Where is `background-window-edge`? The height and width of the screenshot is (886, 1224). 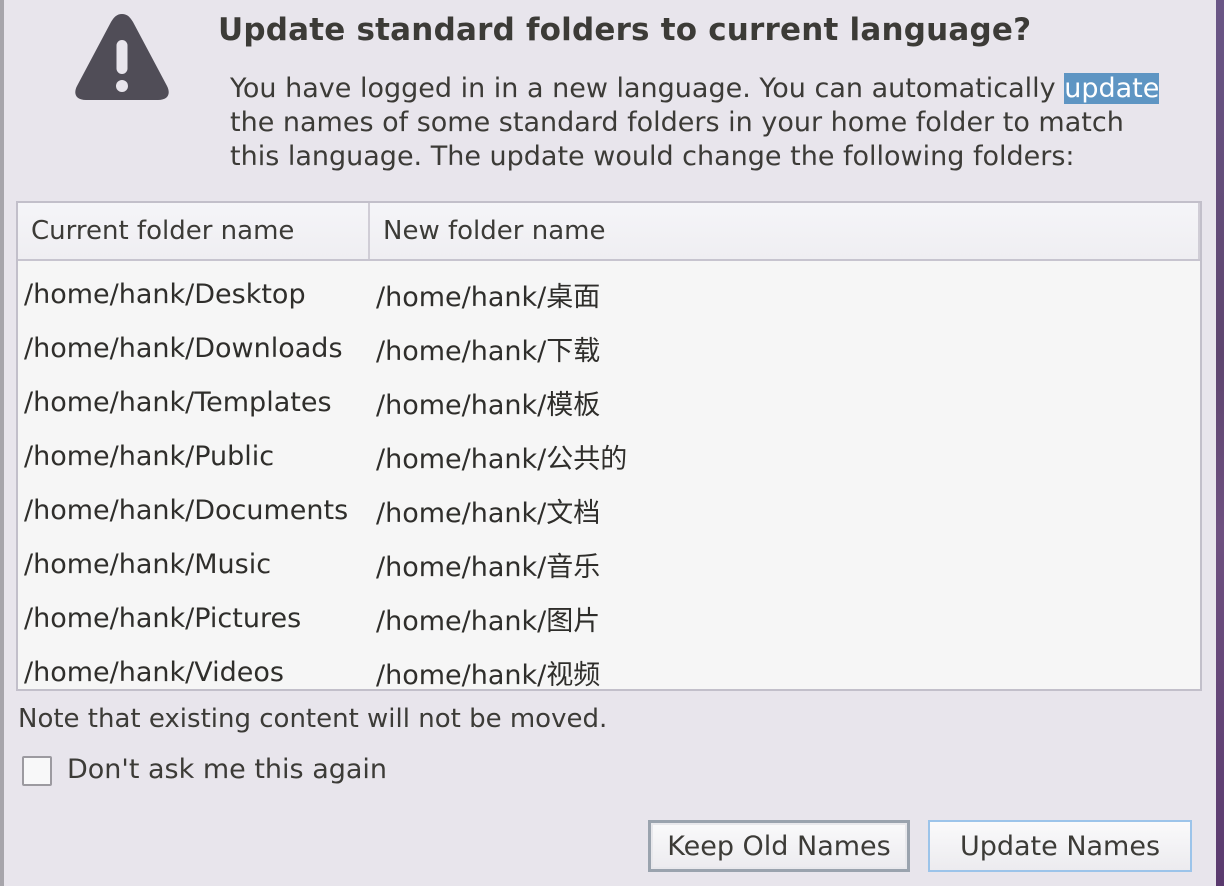
background-window-edge is located at coordinates (2, 443).